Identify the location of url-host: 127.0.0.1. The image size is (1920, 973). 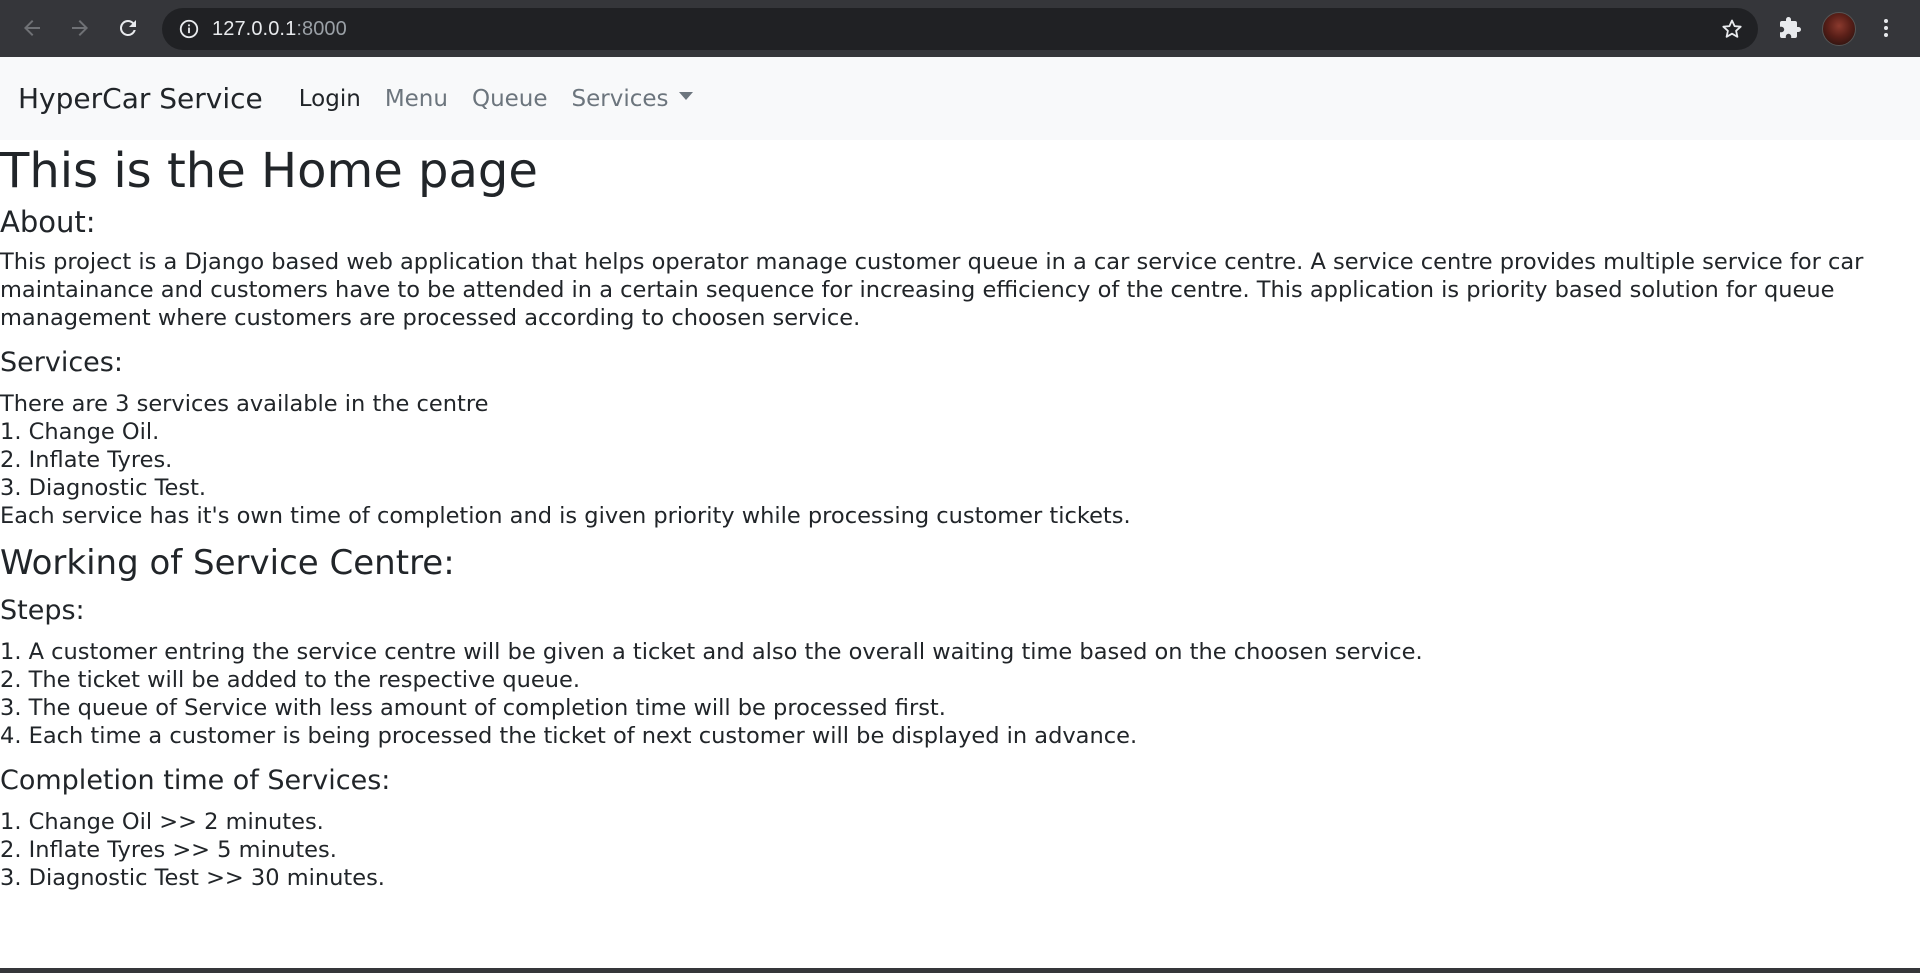
(254, 28).